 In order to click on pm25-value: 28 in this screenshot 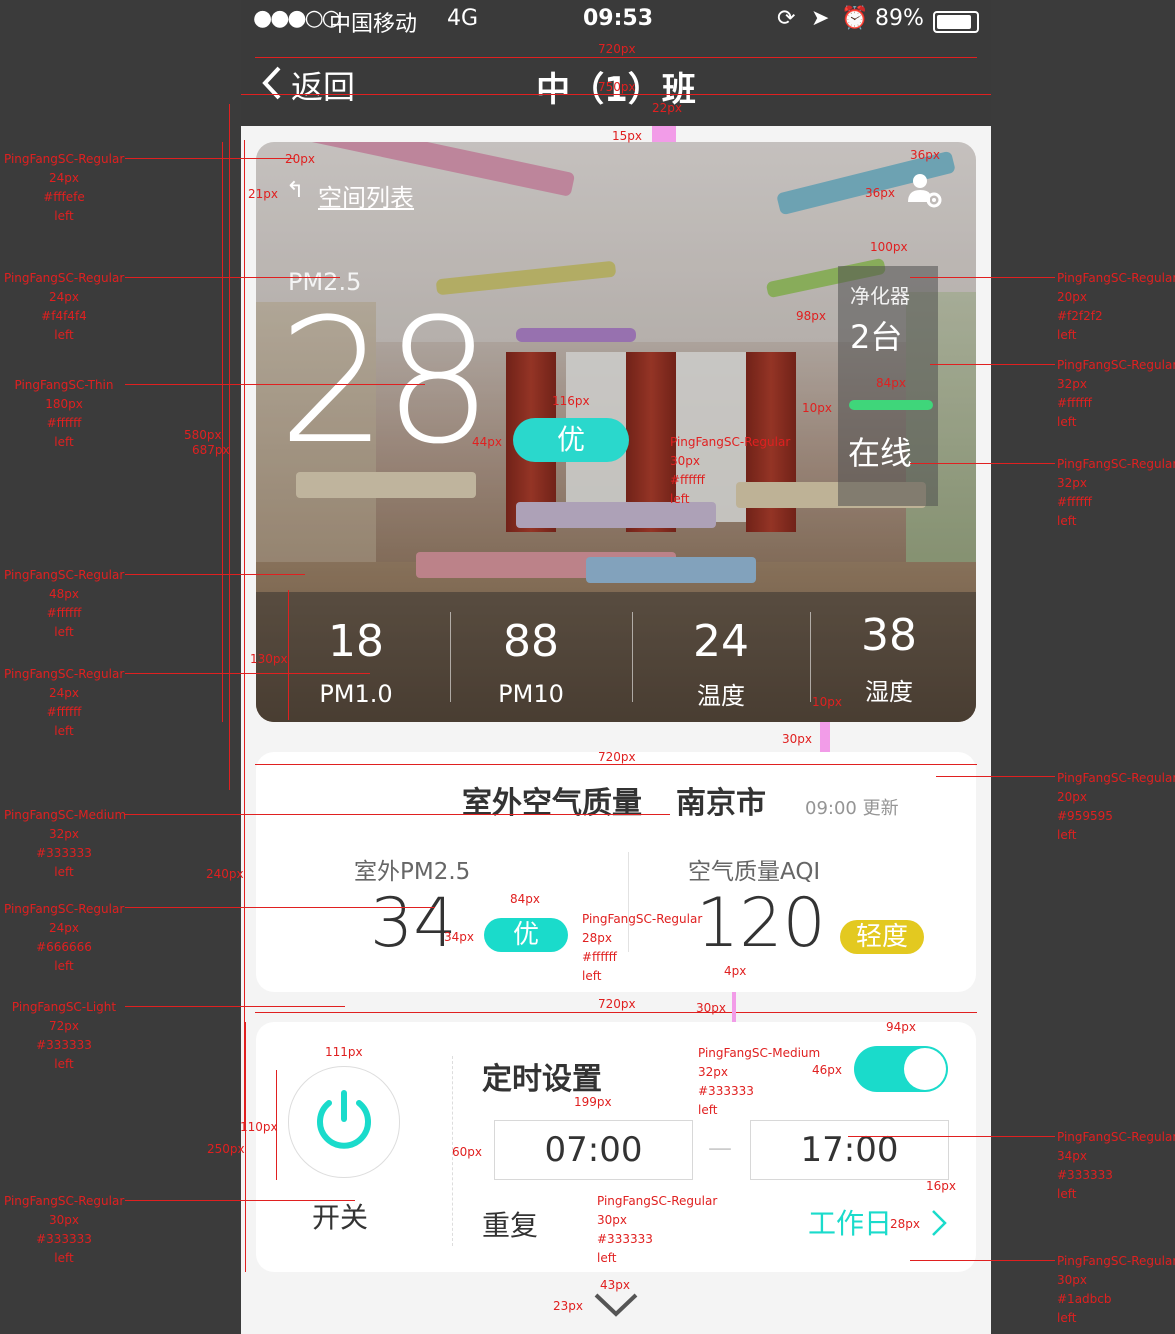, I will do `click(385, 381)`.